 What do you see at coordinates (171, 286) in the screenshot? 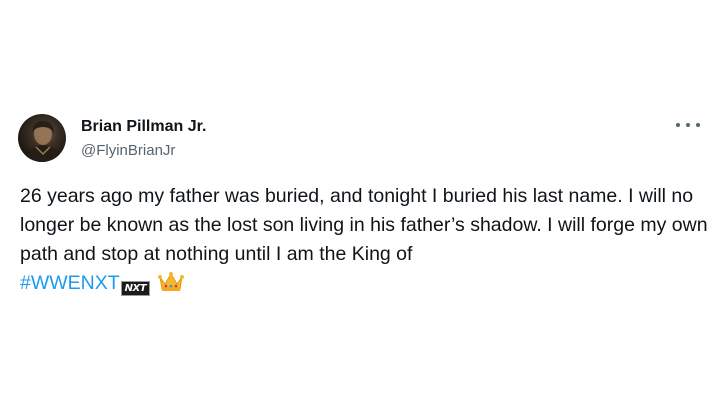
I see `crown-emoji` at bounding box center [171, 286].